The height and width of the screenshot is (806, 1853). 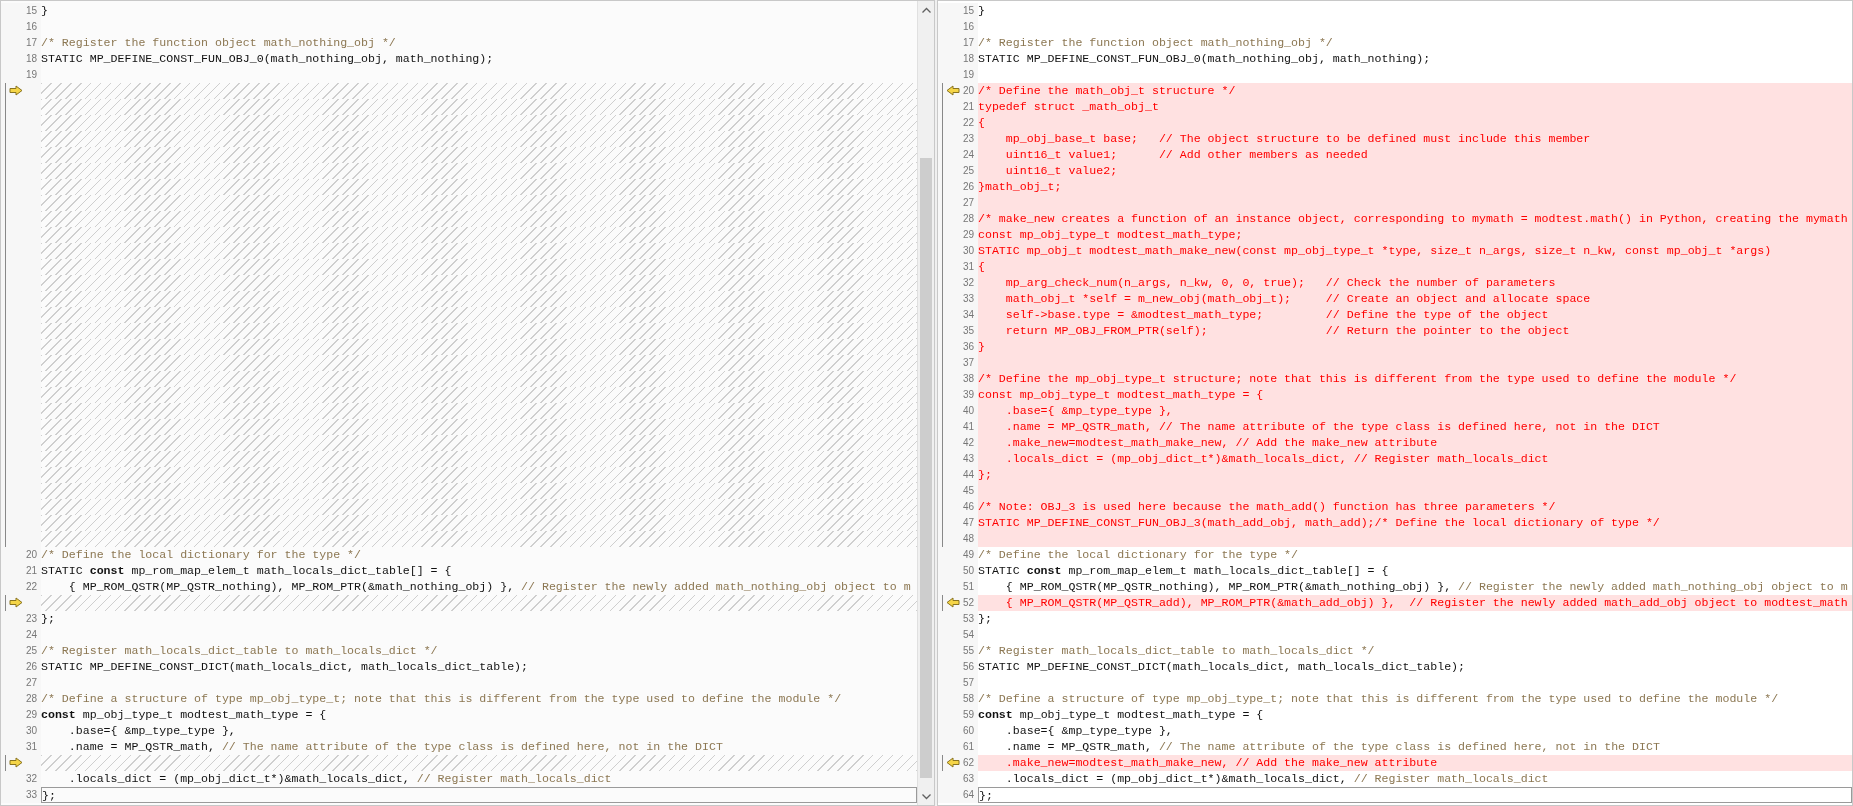 I want to click on line-number: 41, so click(x=968, y=427).